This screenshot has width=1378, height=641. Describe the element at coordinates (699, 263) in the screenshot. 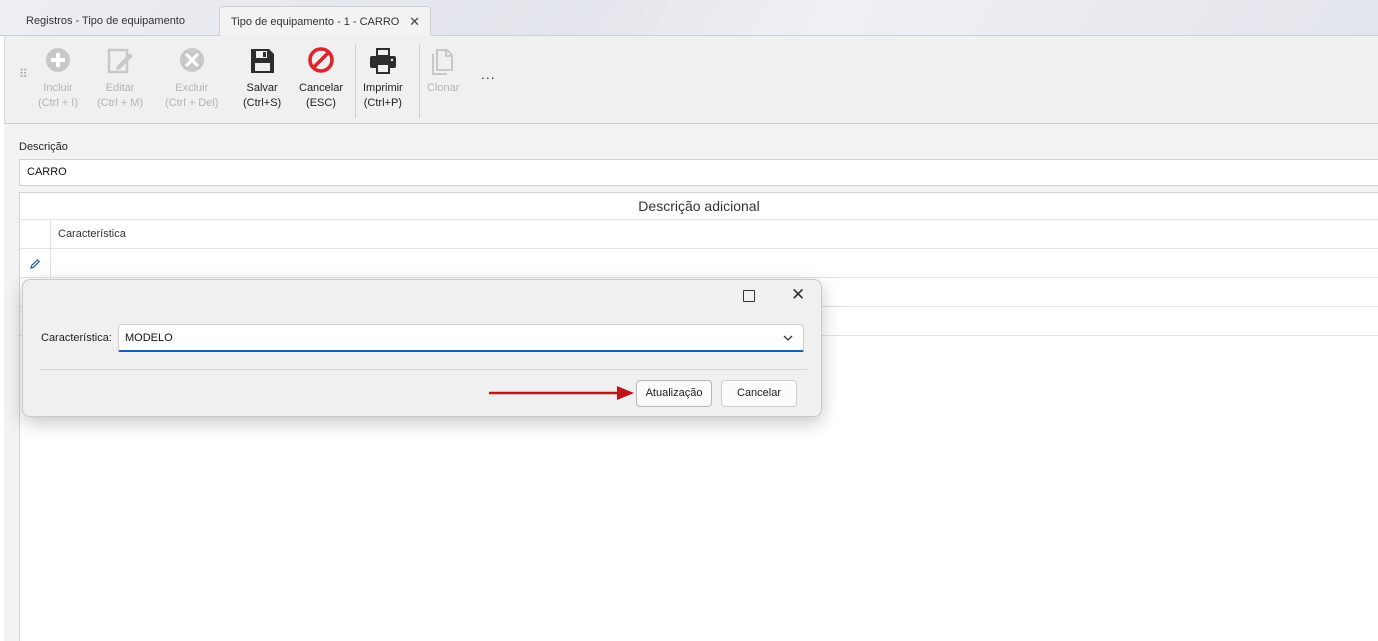

I see `table-row` at that location.